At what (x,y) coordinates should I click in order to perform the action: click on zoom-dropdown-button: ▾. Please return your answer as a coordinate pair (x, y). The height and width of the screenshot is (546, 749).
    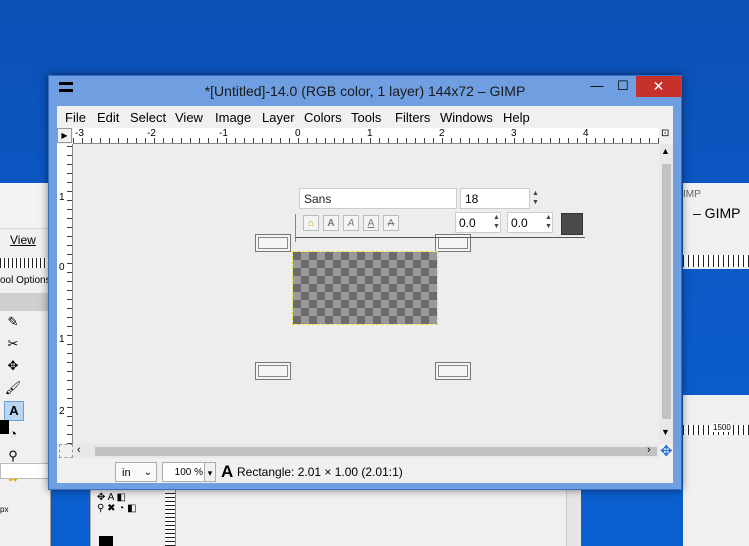
    Looking at the image, I should click on (210, 472).